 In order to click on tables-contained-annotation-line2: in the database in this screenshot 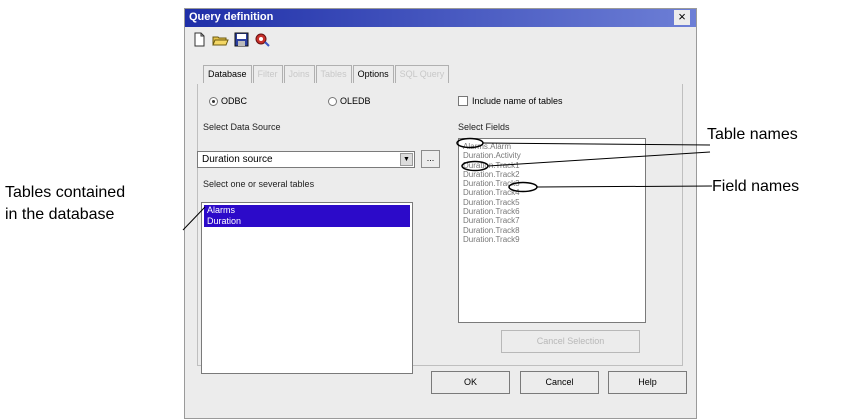, I will do `click(60, 214)`.